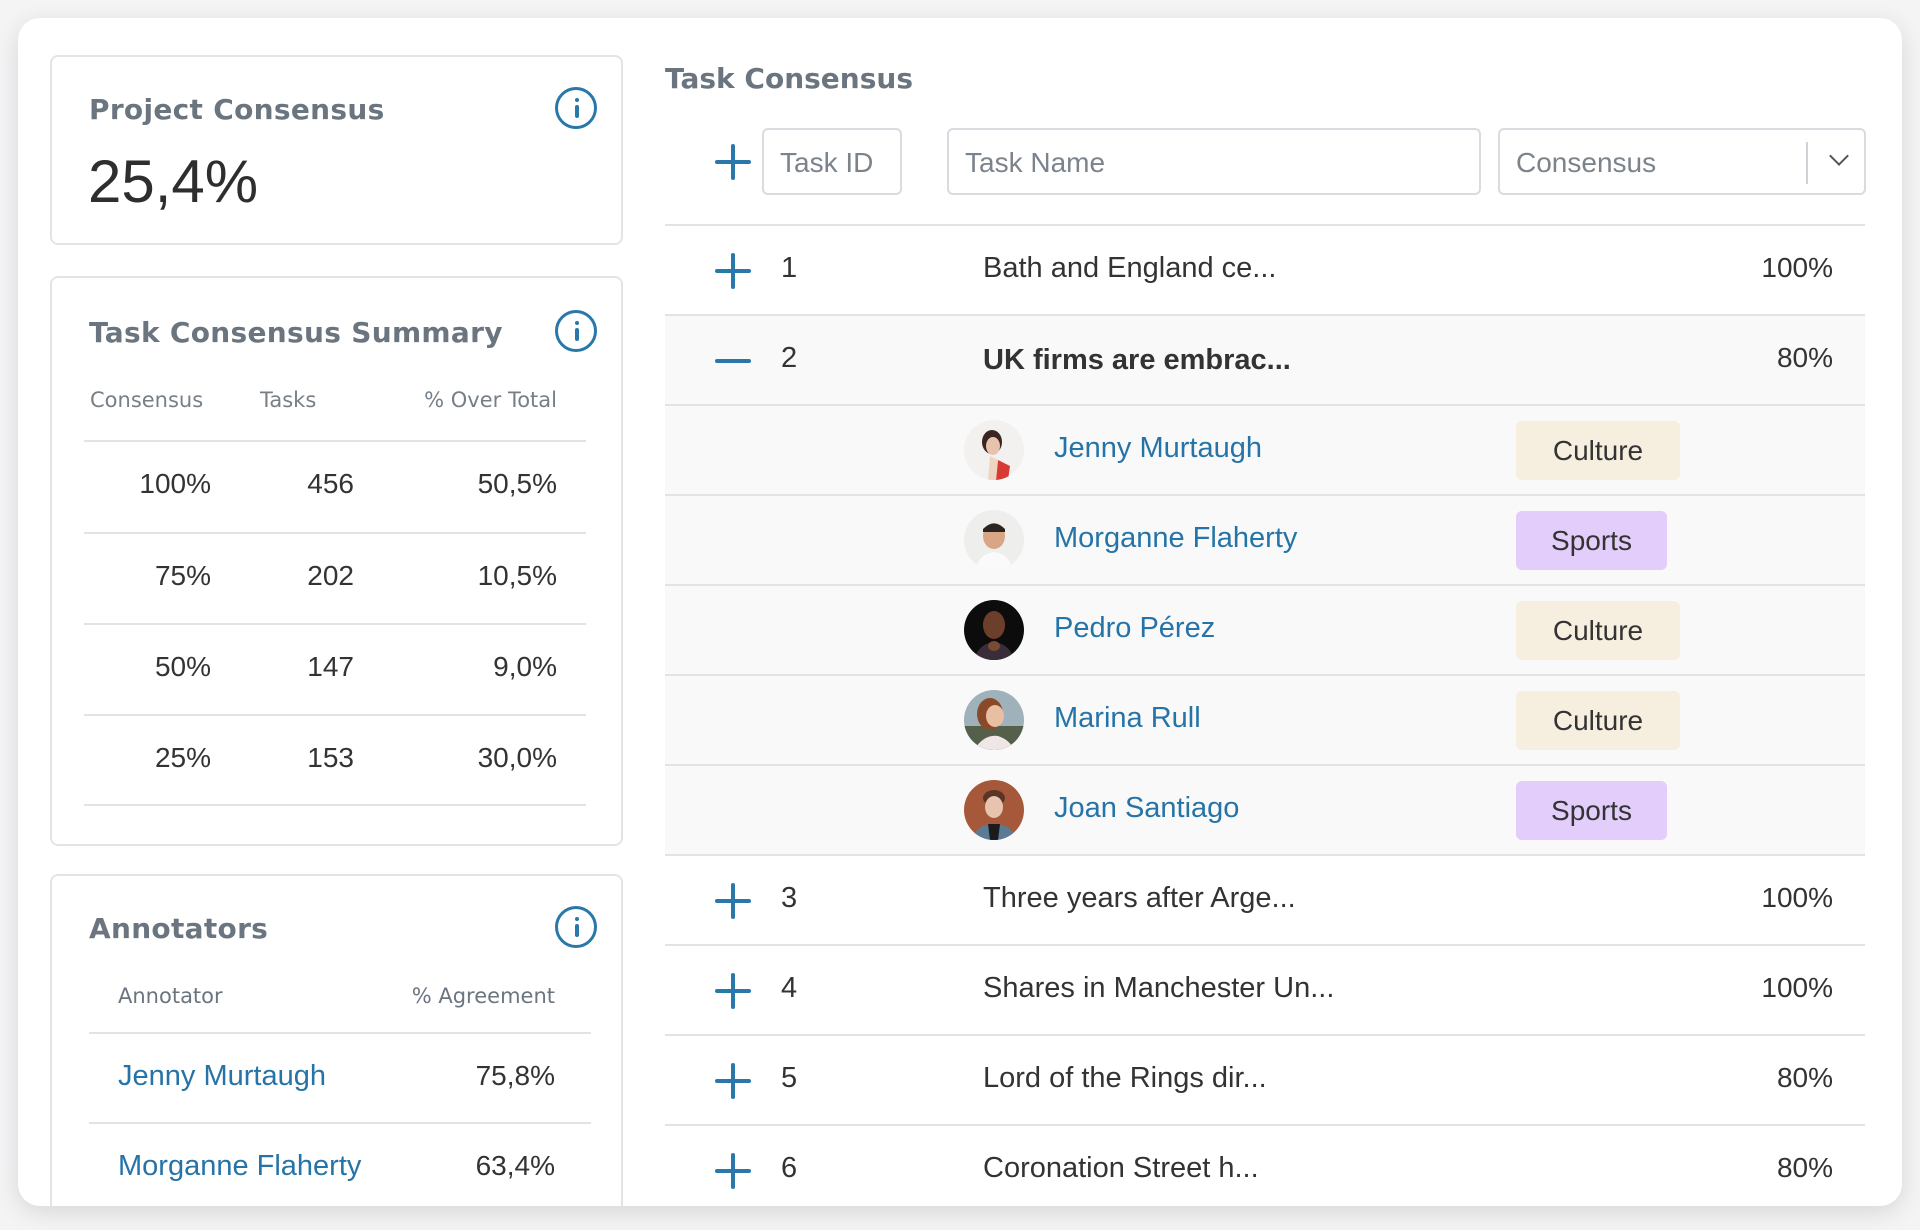  Describe the element at coordinates (147, 400) in the screenshot. I see `header-consensus: Consensus` at that location.